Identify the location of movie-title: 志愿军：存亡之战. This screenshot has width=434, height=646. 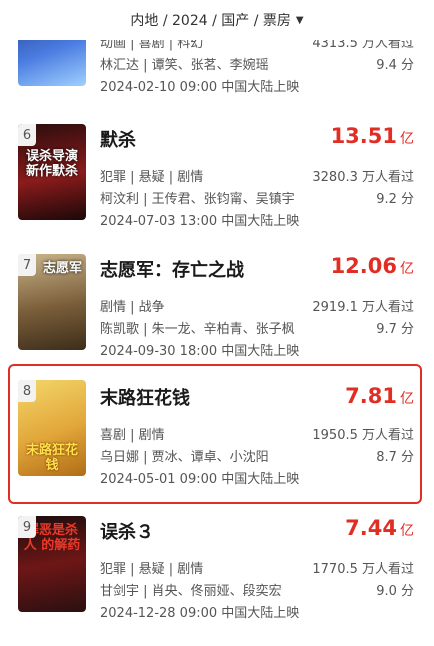
(172, 269).